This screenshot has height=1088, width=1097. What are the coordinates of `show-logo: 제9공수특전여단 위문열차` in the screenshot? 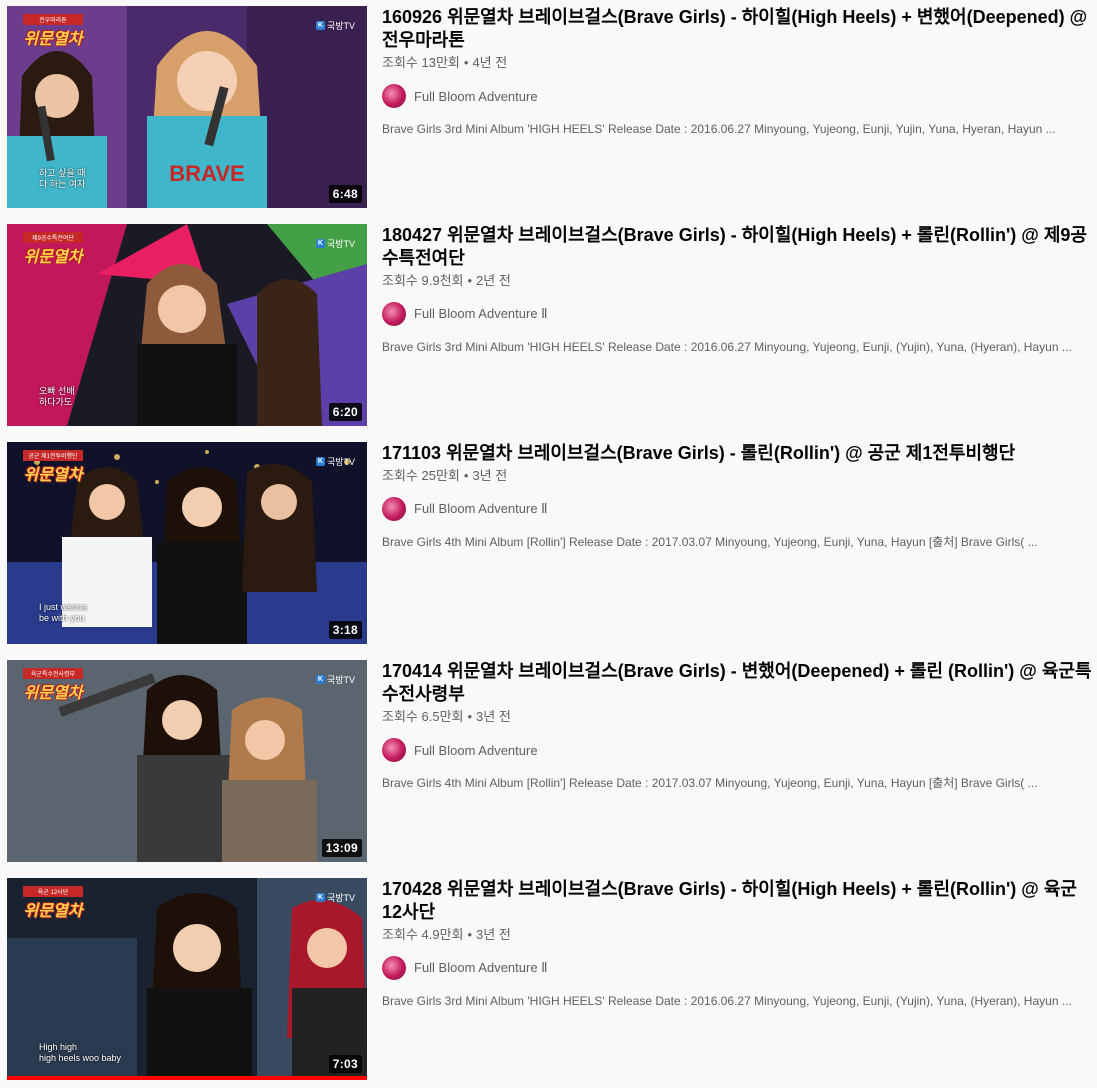 It's located at (53, 249).